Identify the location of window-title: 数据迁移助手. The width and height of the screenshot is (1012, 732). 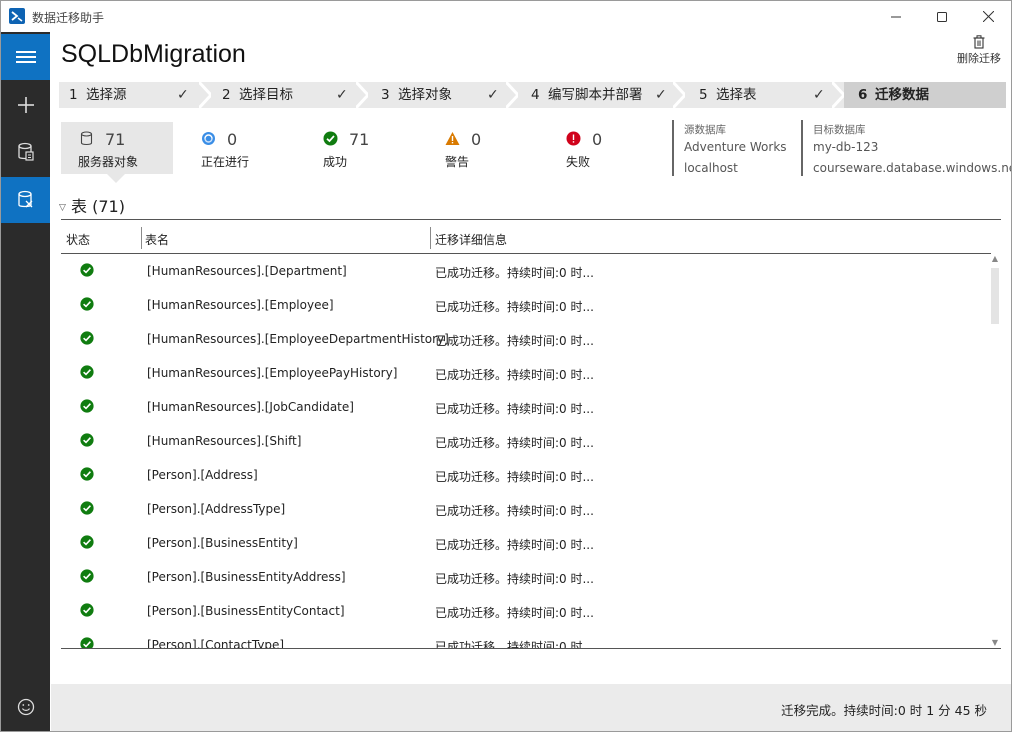
(68, 18).